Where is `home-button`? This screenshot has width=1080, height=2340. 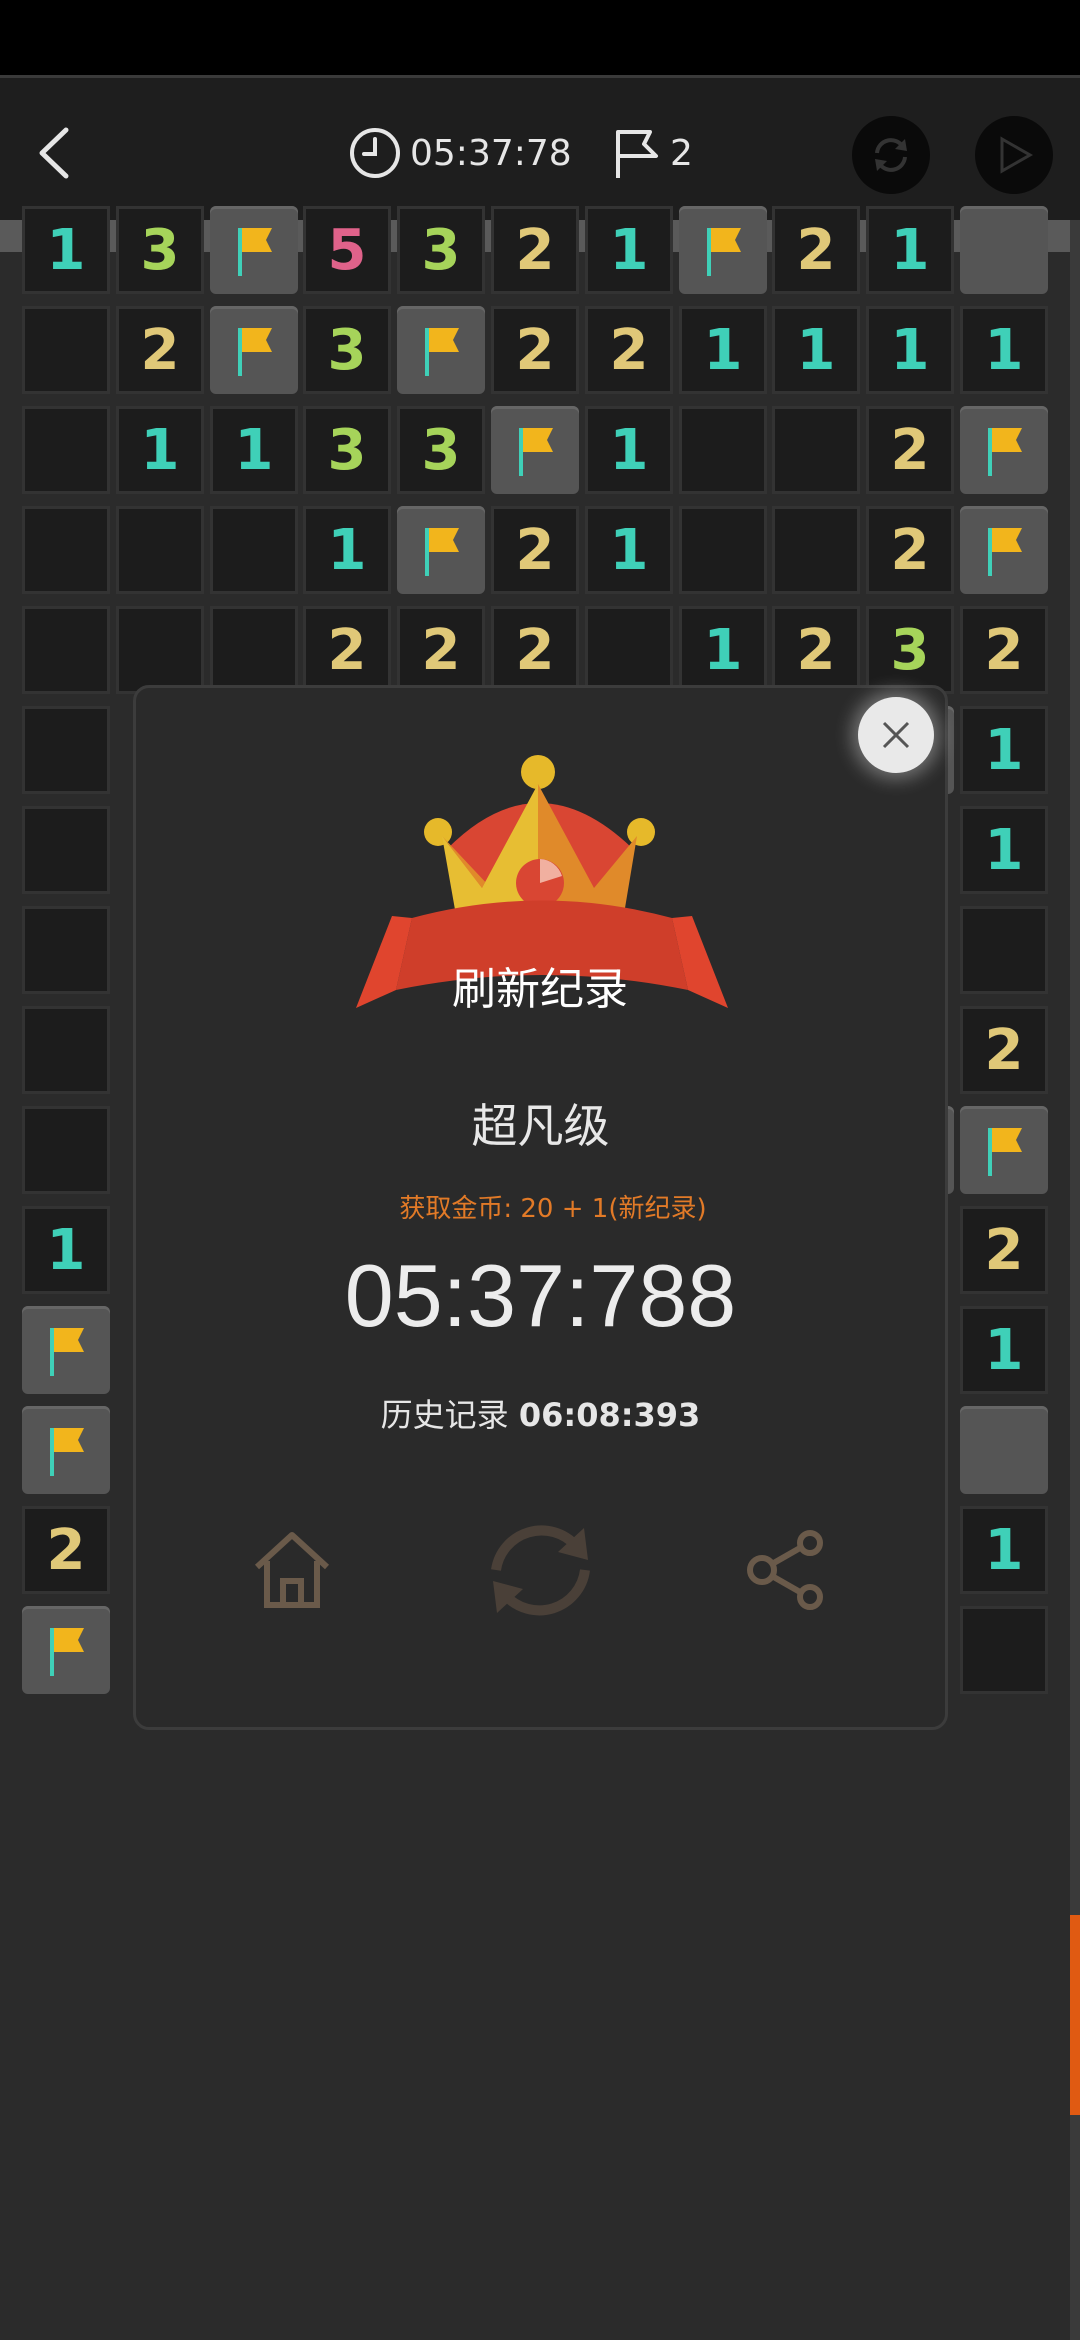 home-button is located at coordinates (292, 1570).